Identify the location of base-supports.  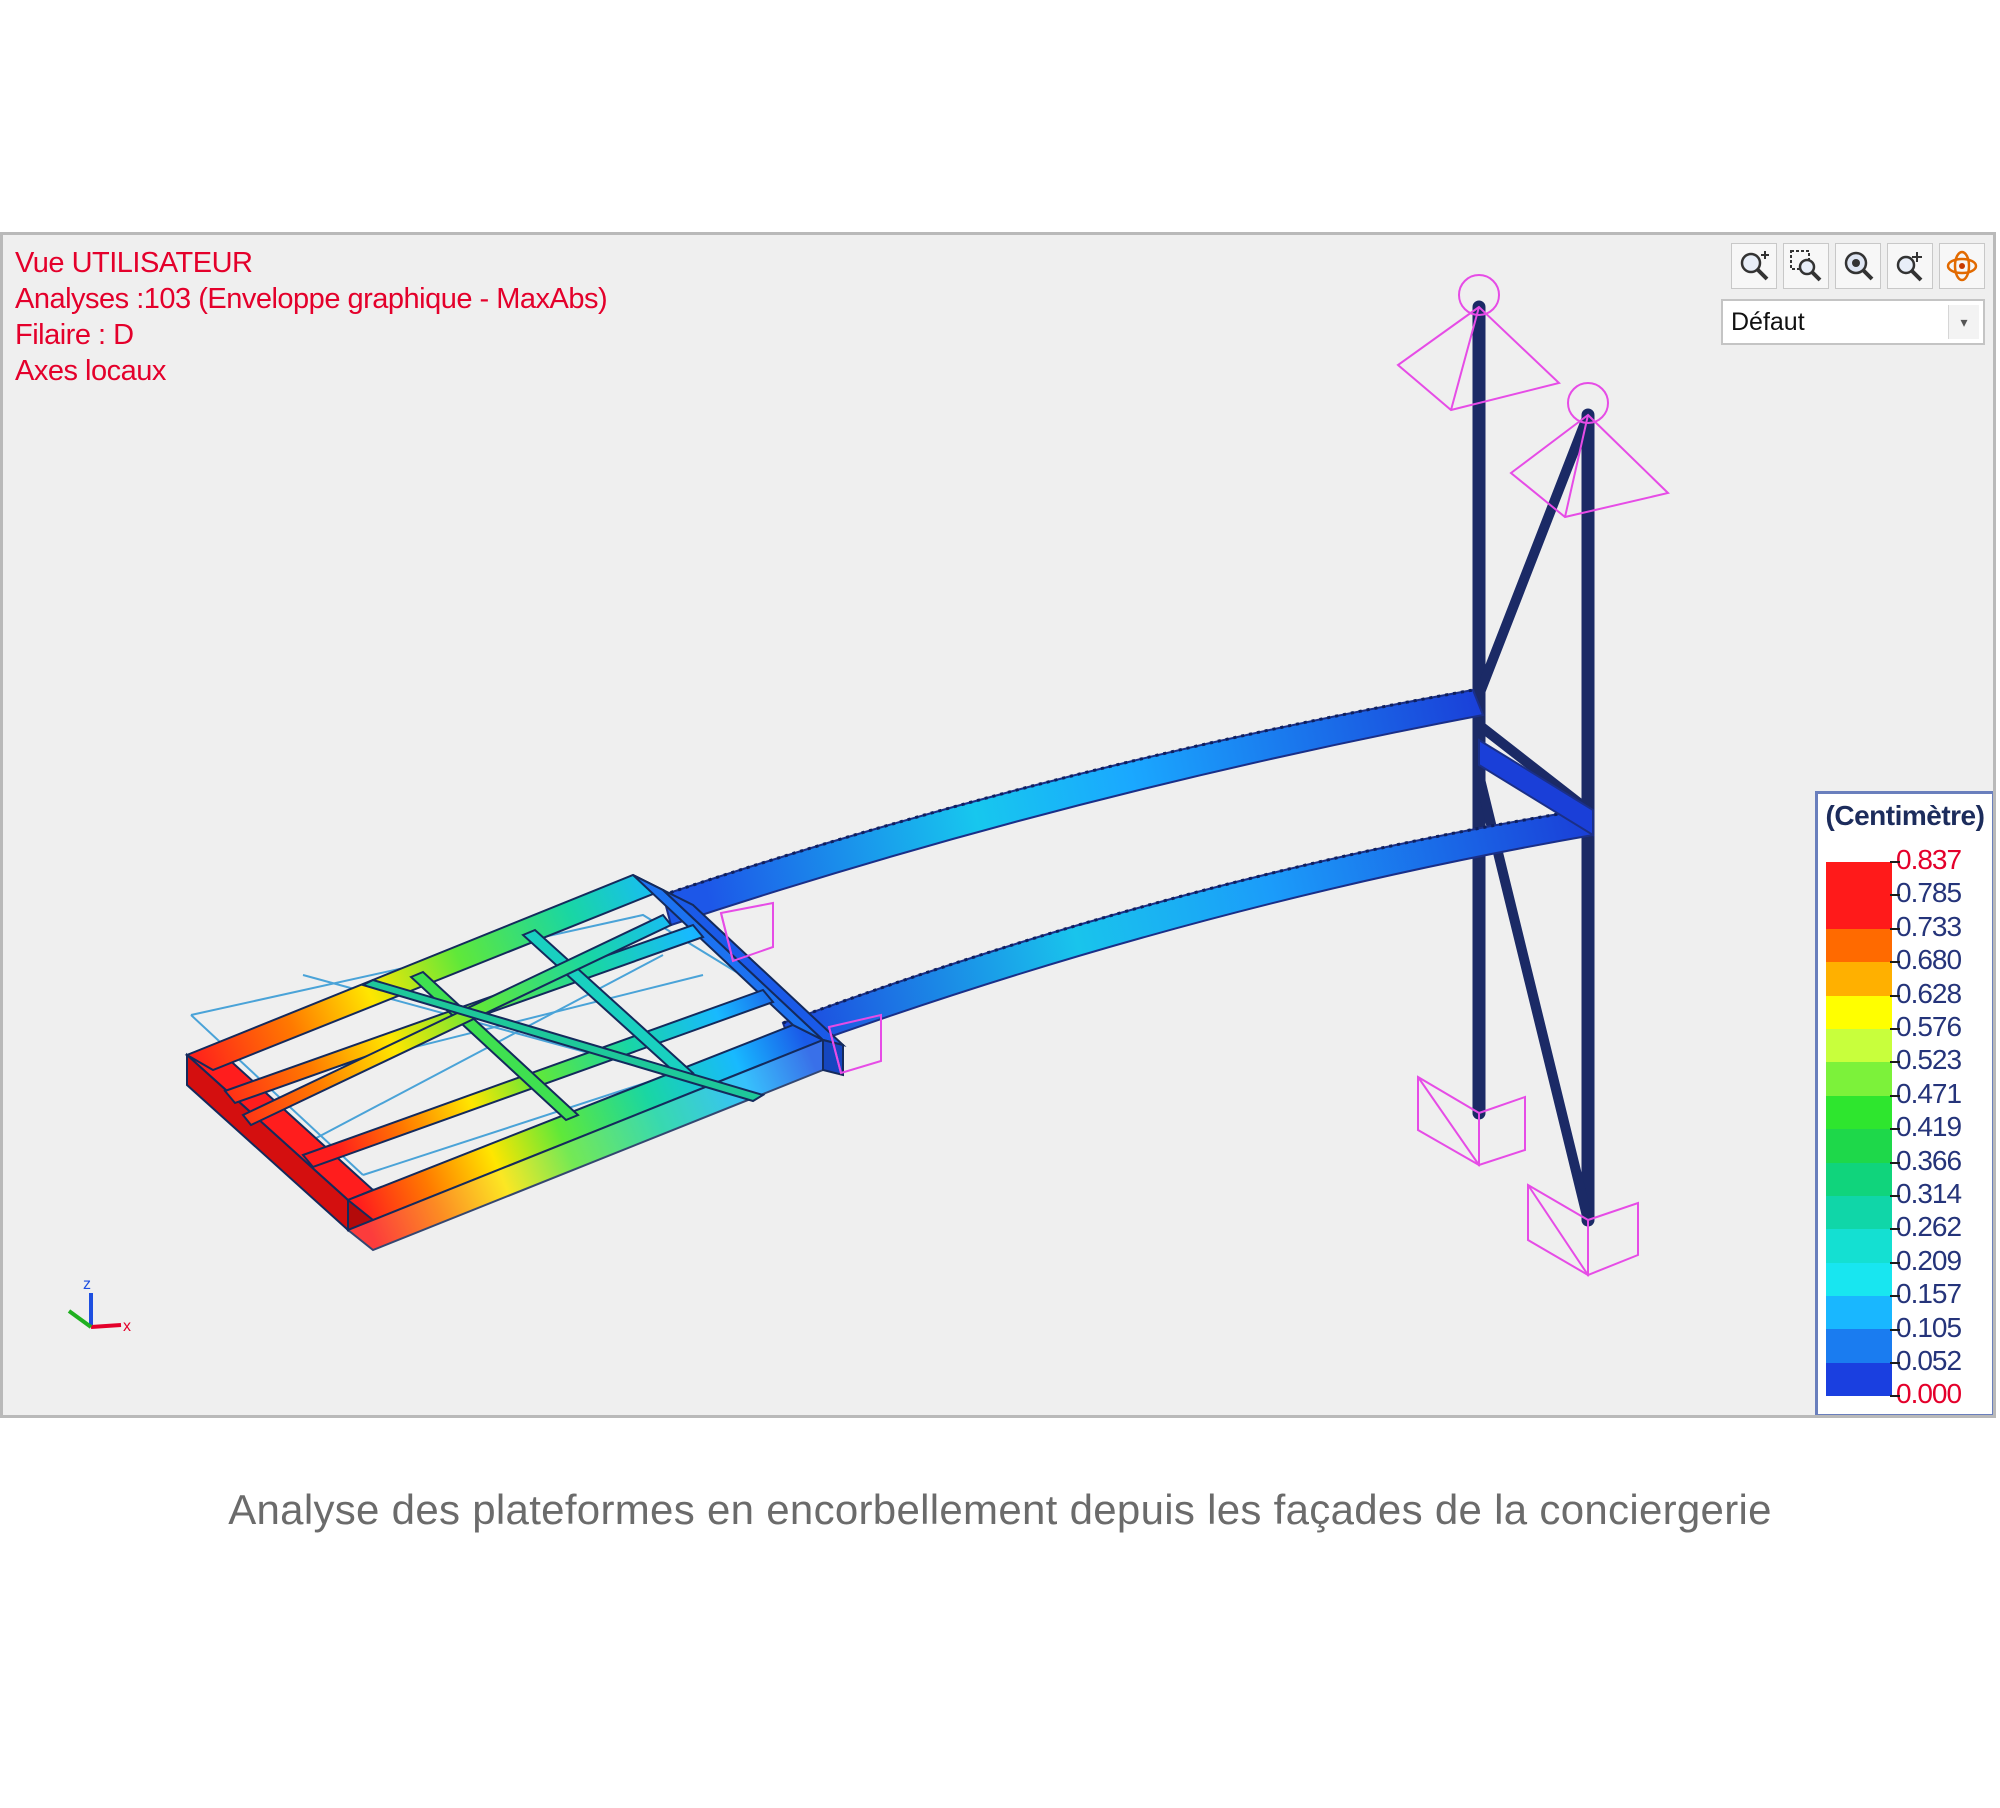
(1179, 1089).